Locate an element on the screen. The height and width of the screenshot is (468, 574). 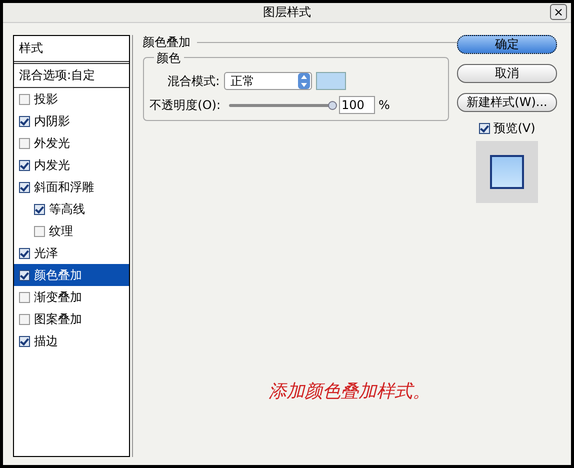
style-label: 等高线 is located at coordinates (67, 209).